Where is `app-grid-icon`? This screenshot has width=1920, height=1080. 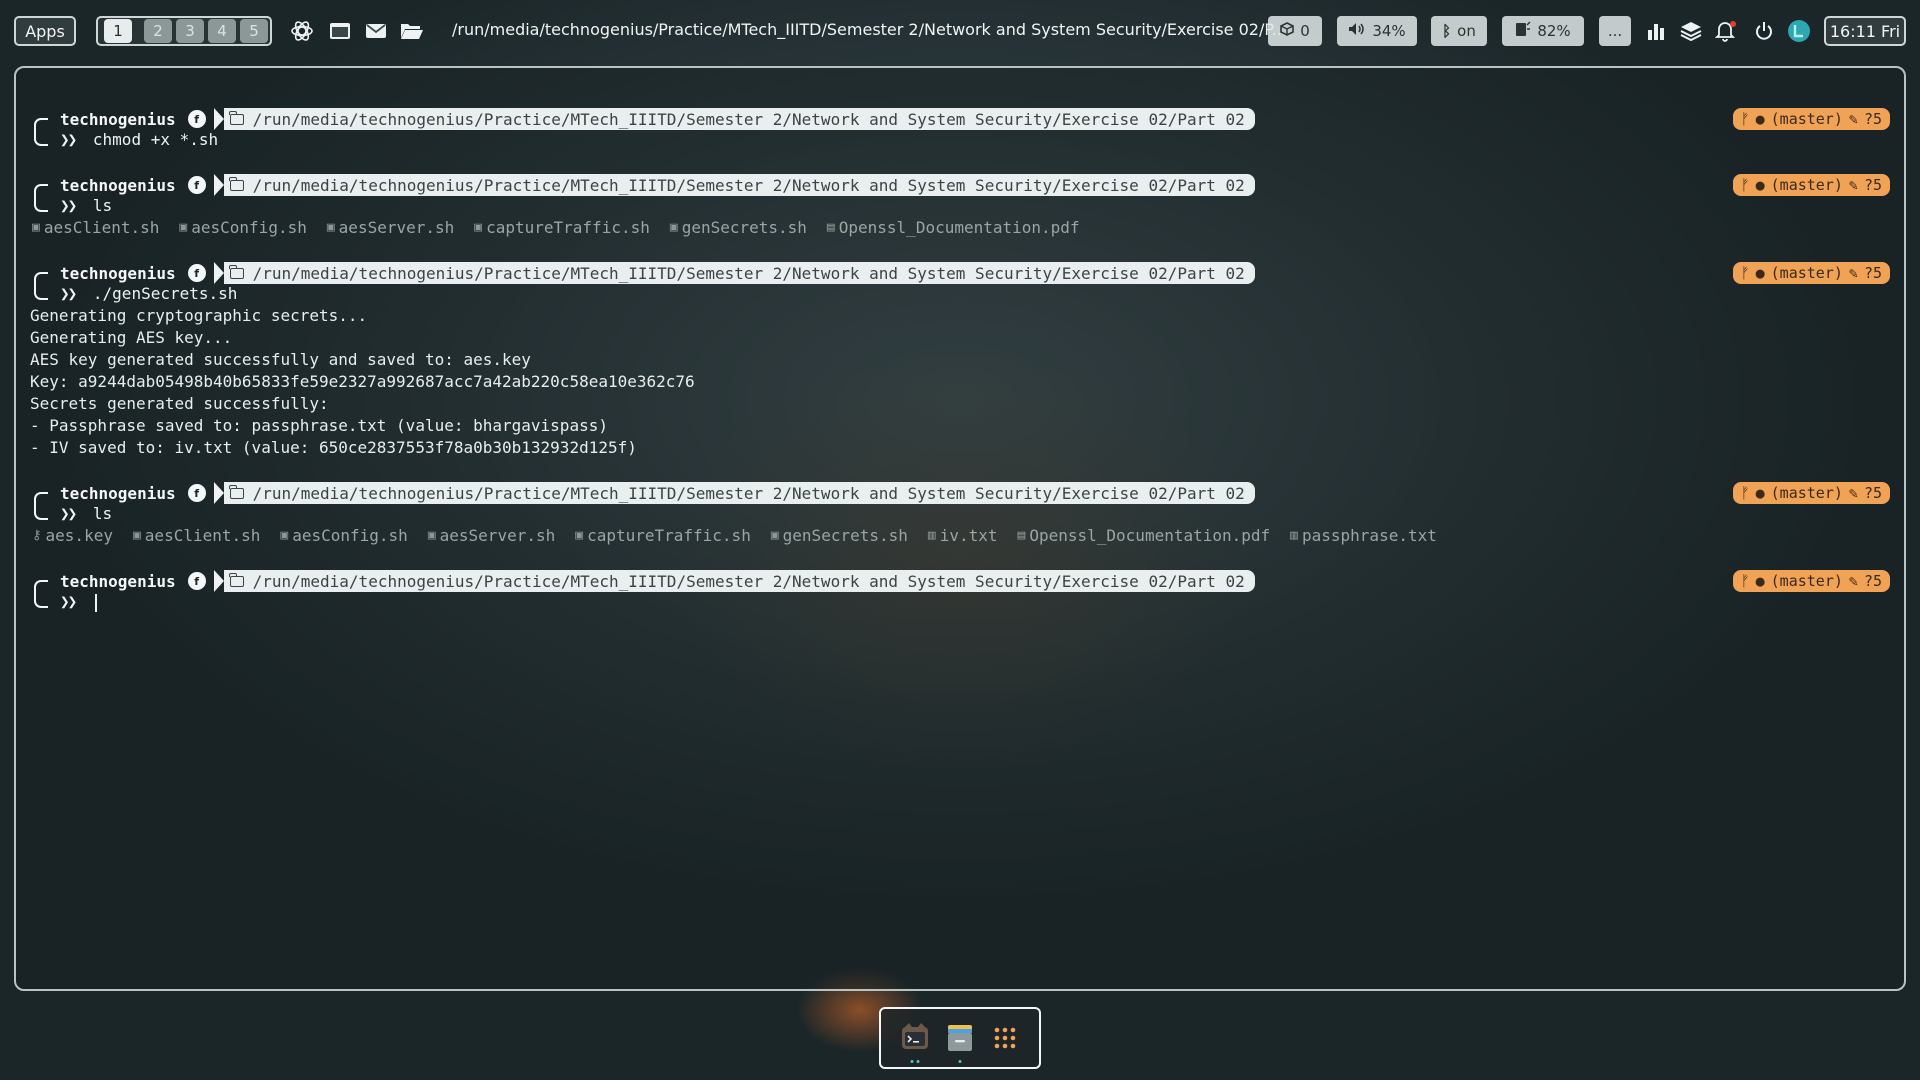
app-grid-icon is located at coordinates (1005, 1038).